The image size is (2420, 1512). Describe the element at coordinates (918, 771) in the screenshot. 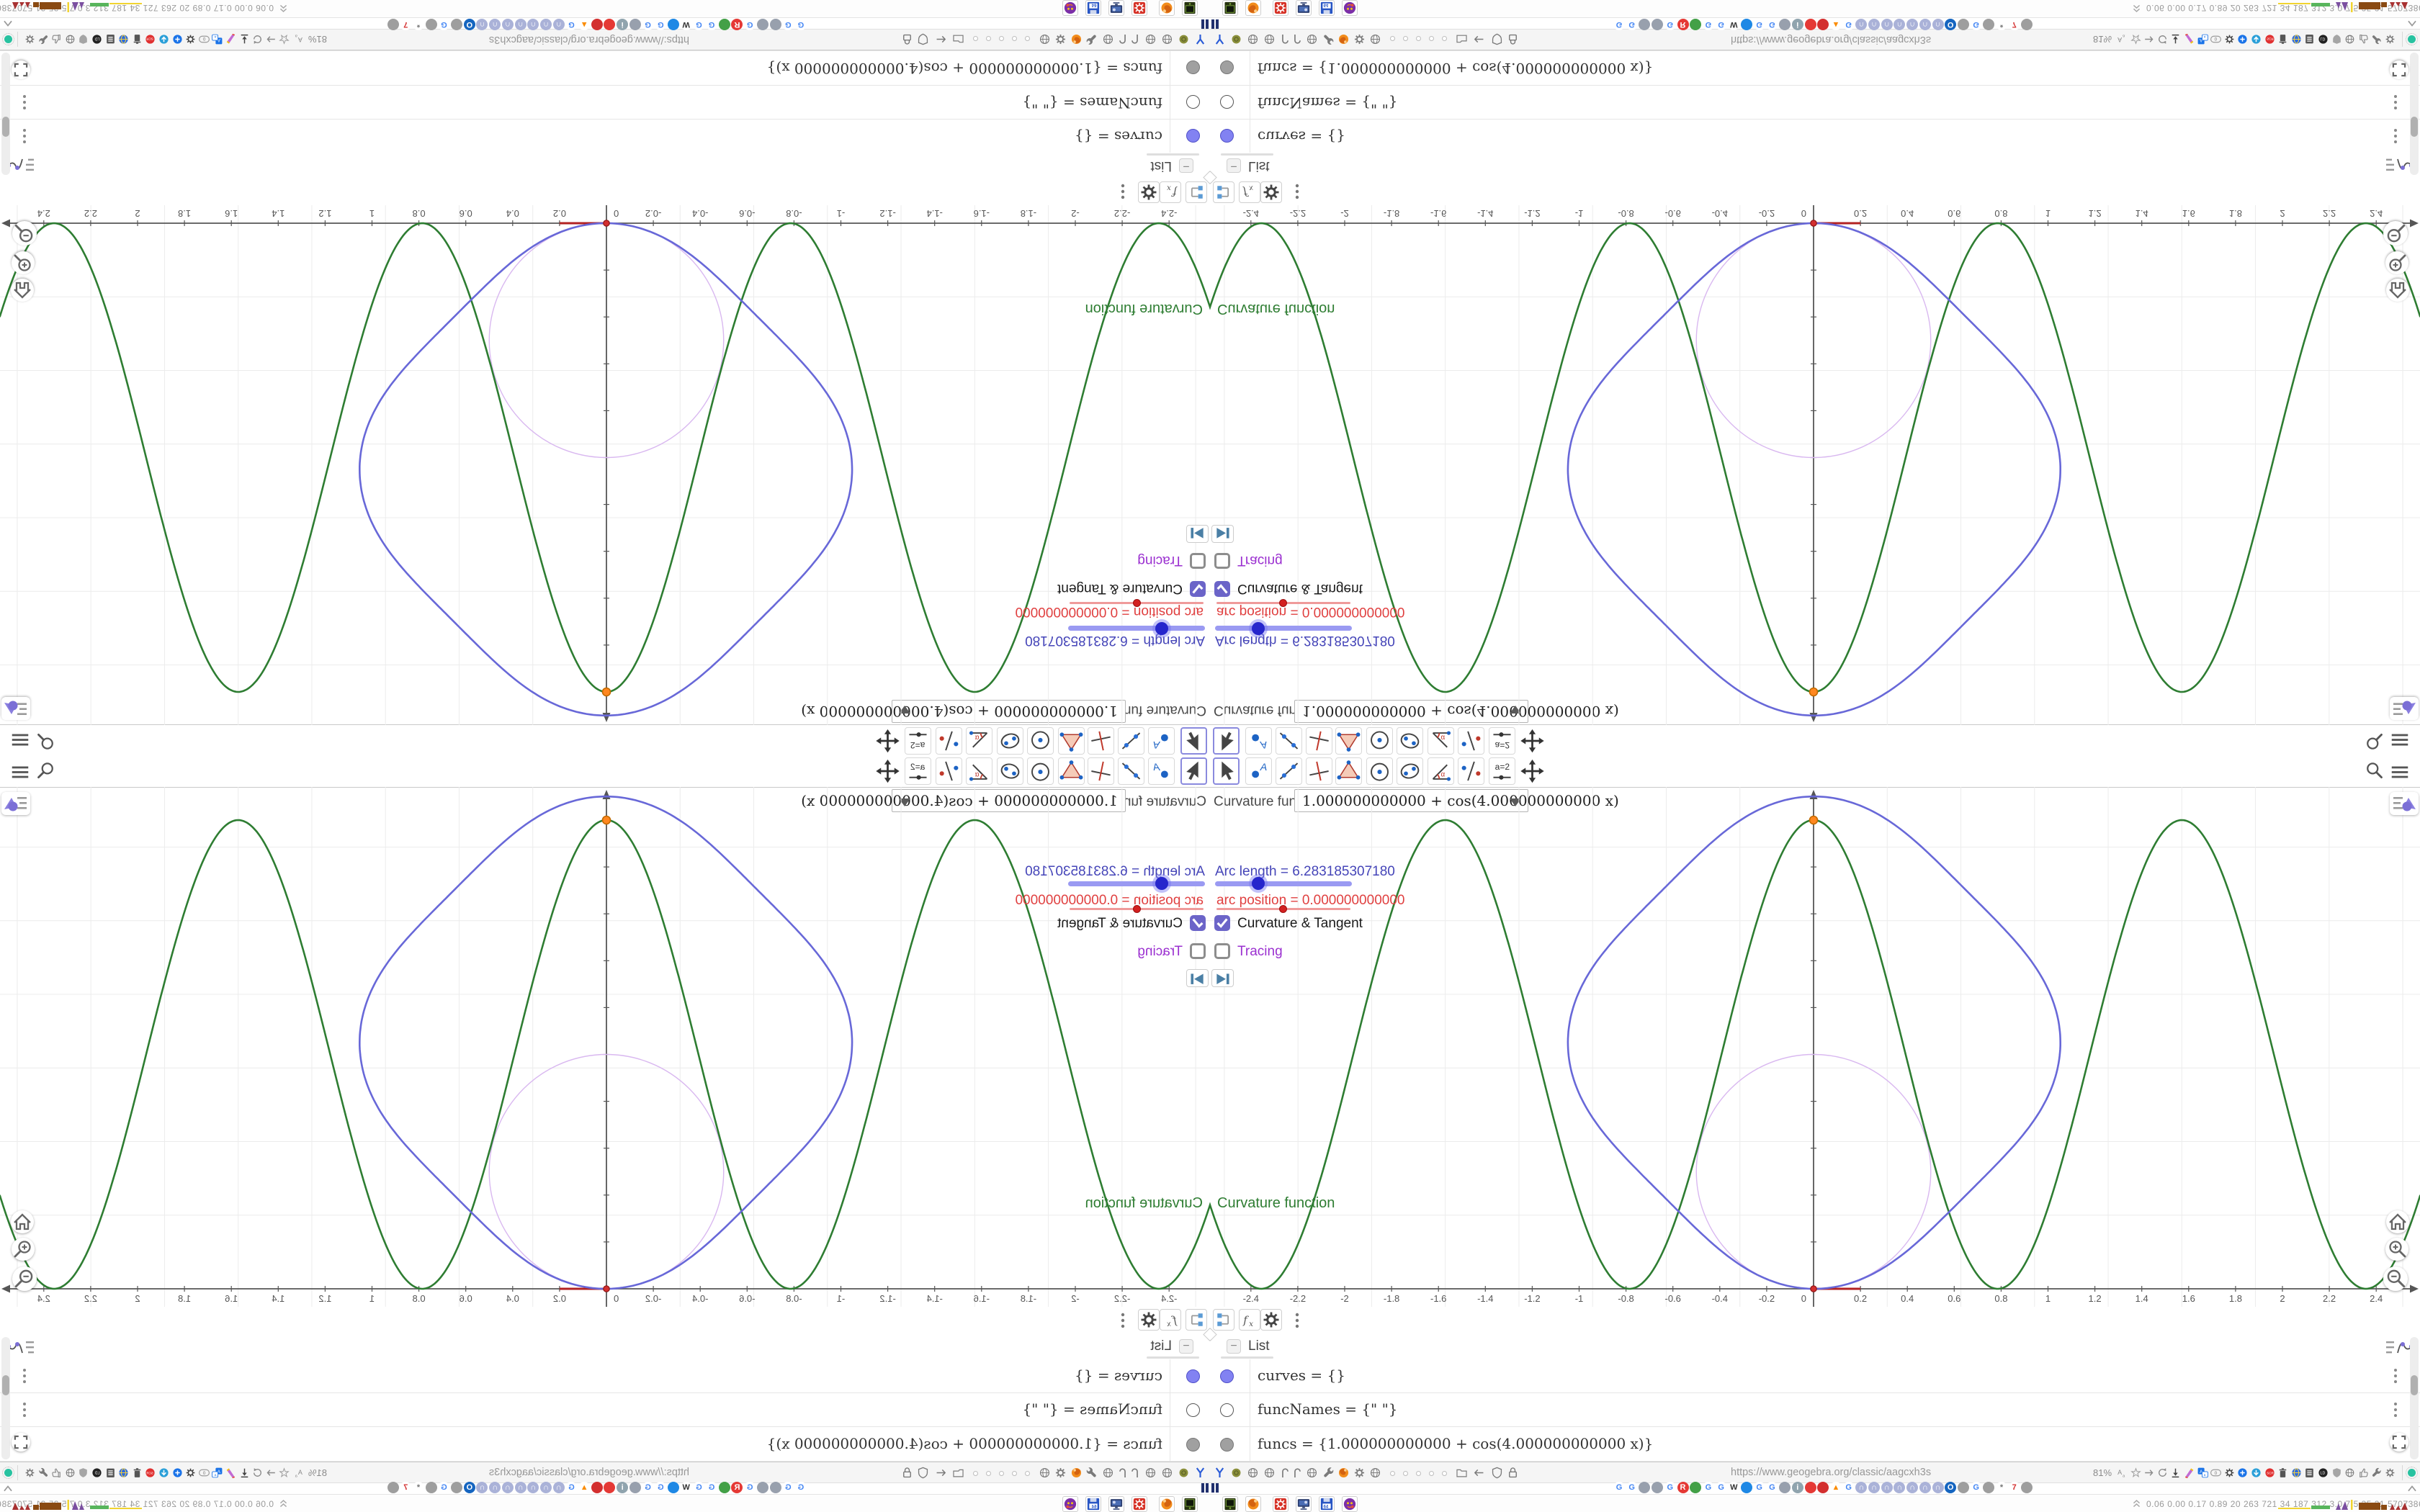

I see `slider-tool: a=2` at that location.